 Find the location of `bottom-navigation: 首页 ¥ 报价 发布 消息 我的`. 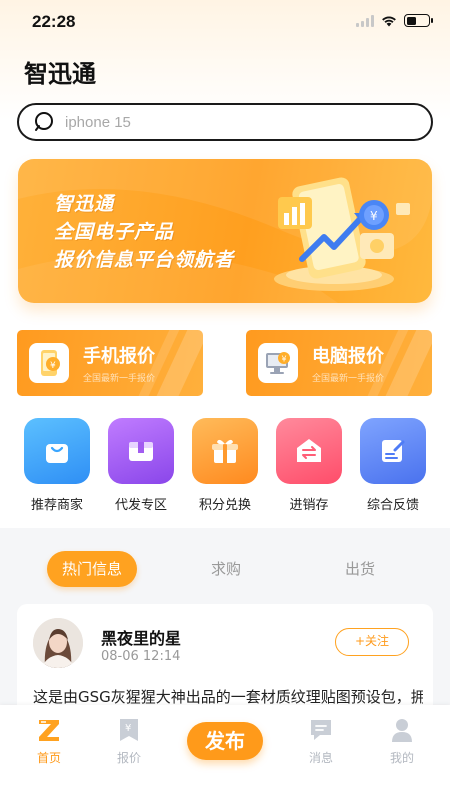

bottom-navigation: 首页 ¥ 报价 发布 消息 我的 is located at coordinates (225, 752).